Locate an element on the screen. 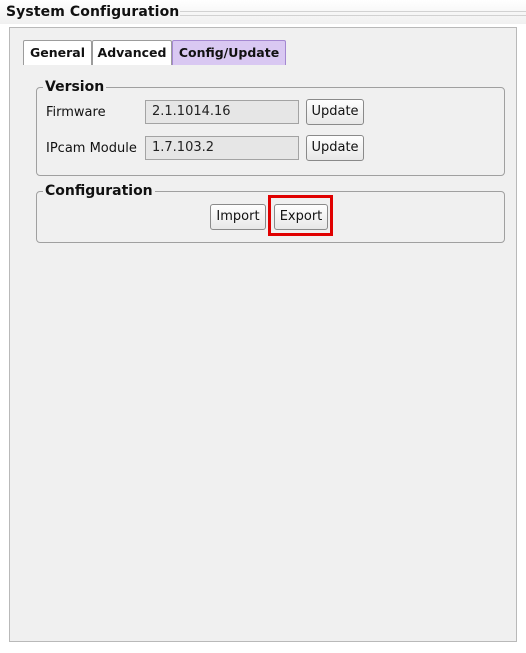 The image size is (526, 653). title-bar: System Configuration is located at coordinates (263, 12).